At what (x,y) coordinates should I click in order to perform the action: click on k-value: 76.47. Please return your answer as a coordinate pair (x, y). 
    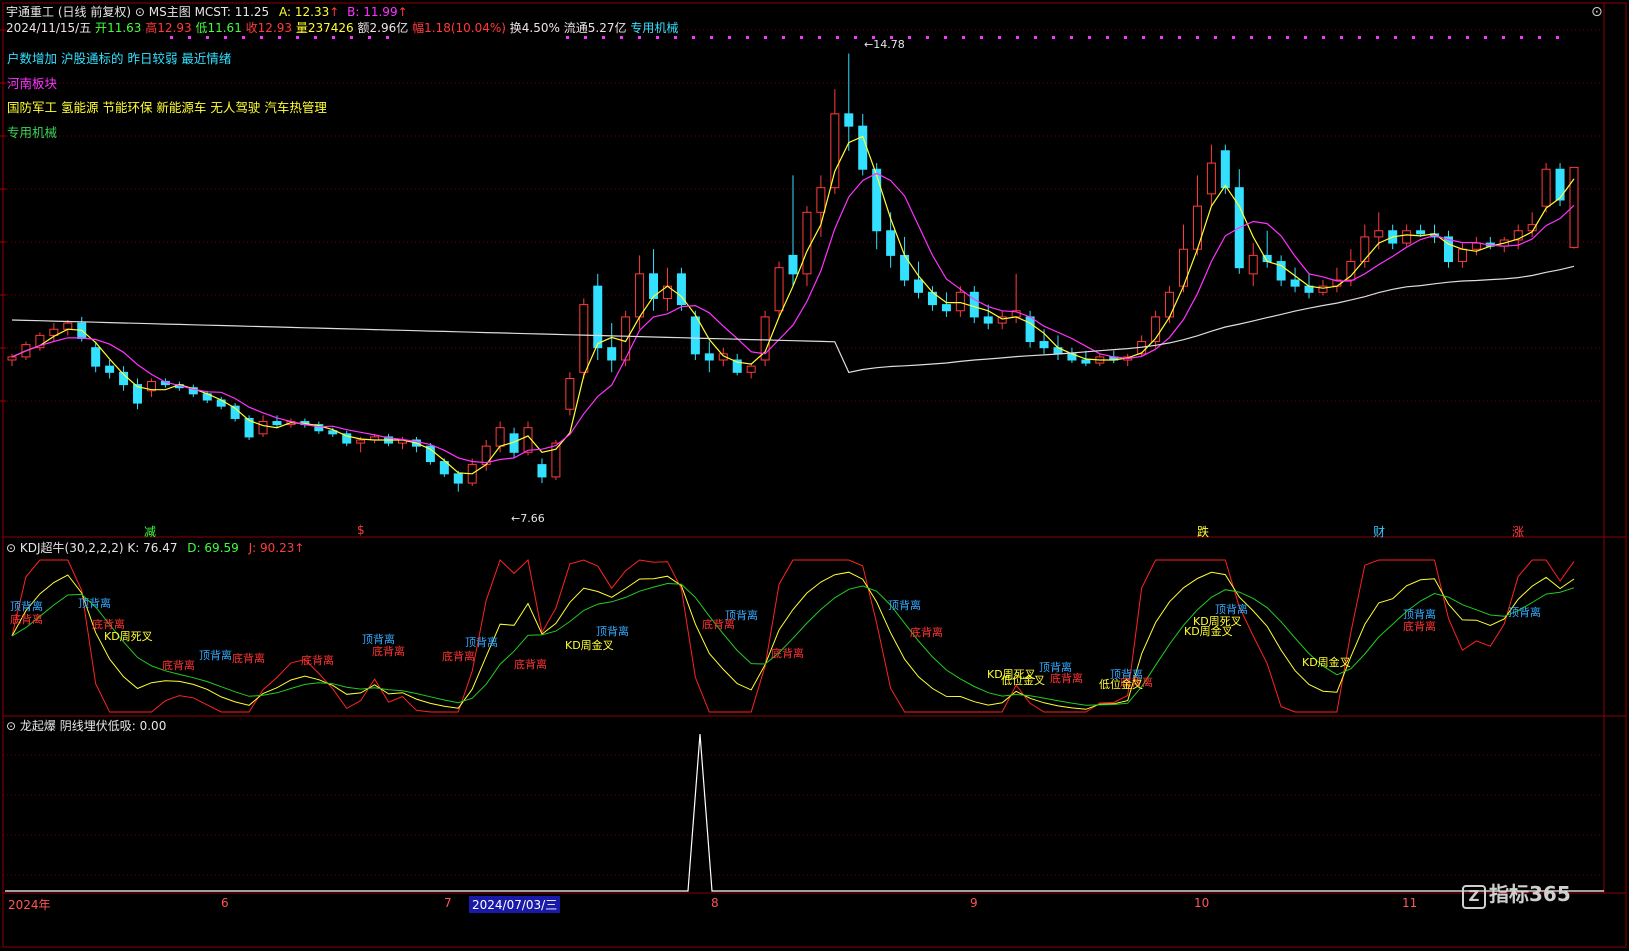
    Looking at the image, I should click on (160, 548).